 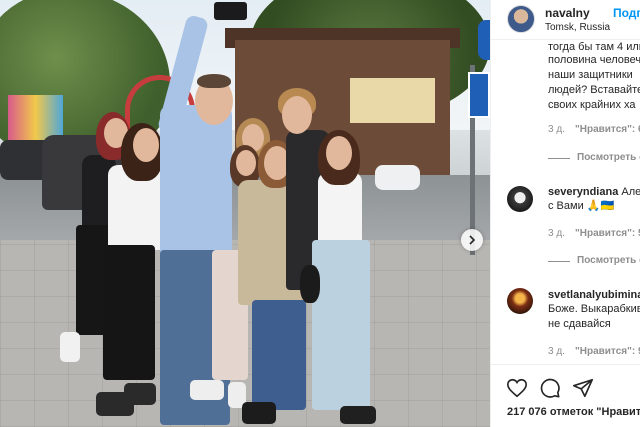 What do you see at coordinates (479, 95) in the screenshot?
I see `photo-pedestrian-sign` at bounding box center [479, 95].